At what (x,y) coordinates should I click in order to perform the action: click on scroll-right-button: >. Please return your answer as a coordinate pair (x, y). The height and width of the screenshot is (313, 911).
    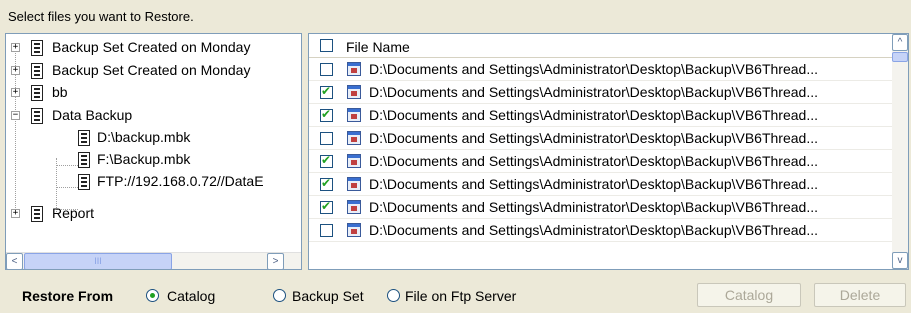
    Looking at the image, I should click on (275, 261).